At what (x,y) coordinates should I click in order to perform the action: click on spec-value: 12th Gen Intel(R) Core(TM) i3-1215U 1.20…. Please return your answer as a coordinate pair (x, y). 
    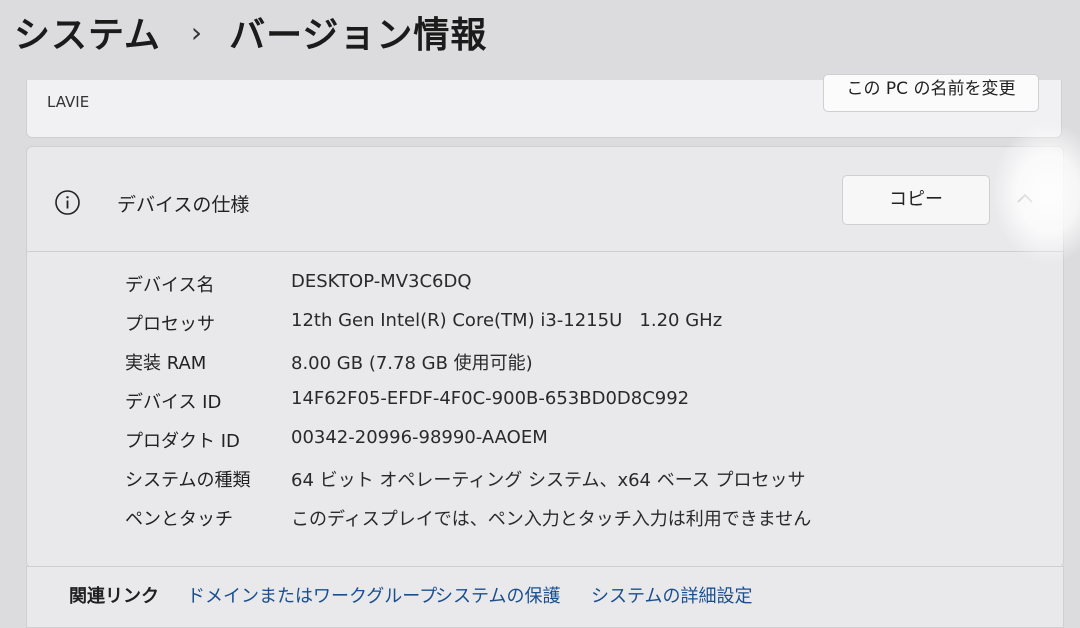
    Looking at the image, I should click on (507, 320).